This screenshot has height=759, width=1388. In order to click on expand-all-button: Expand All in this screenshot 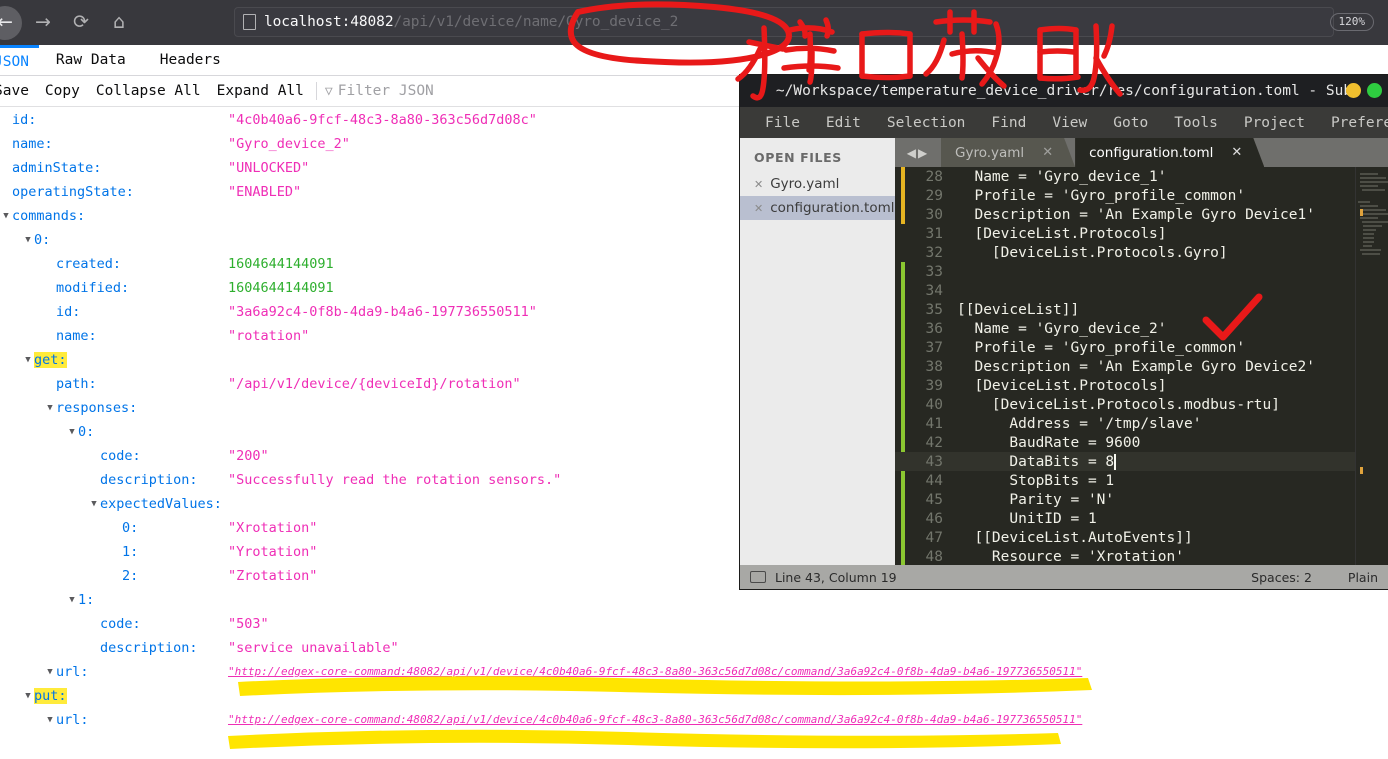, I will do `click(260, 91)`.